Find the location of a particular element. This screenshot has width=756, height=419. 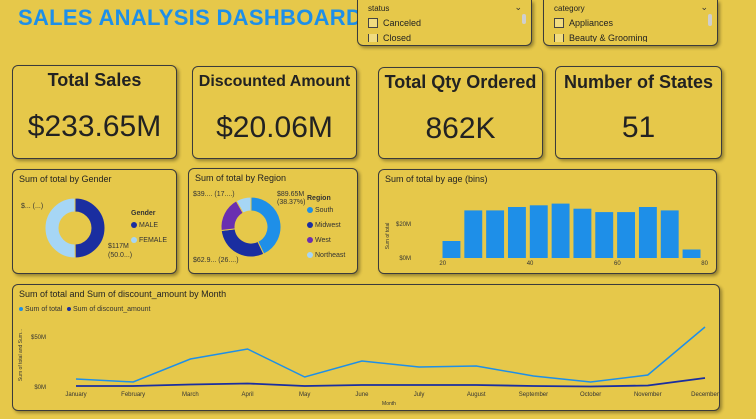

x-tick-label: March is located at coordinates (190, 395).